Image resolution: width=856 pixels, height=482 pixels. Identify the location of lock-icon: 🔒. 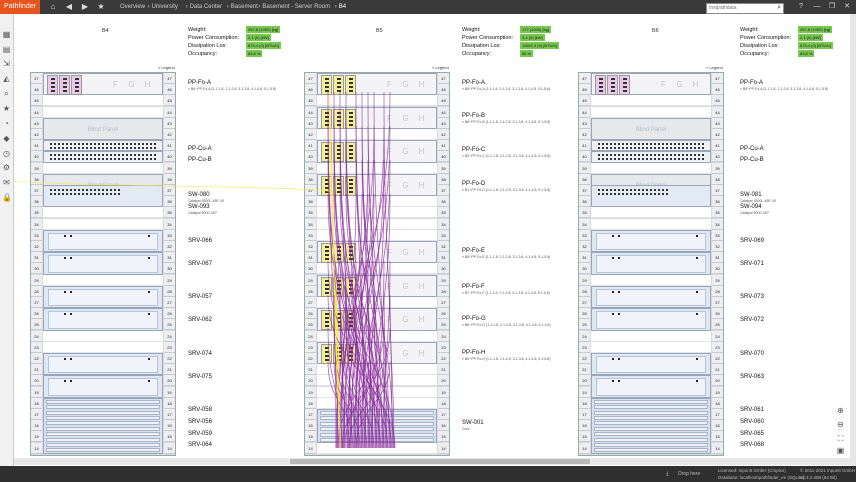
(7, 197).